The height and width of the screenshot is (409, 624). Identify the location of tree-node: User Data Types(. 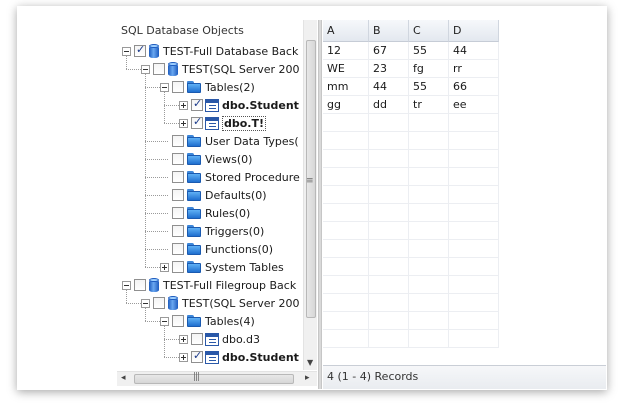
(229, 141).